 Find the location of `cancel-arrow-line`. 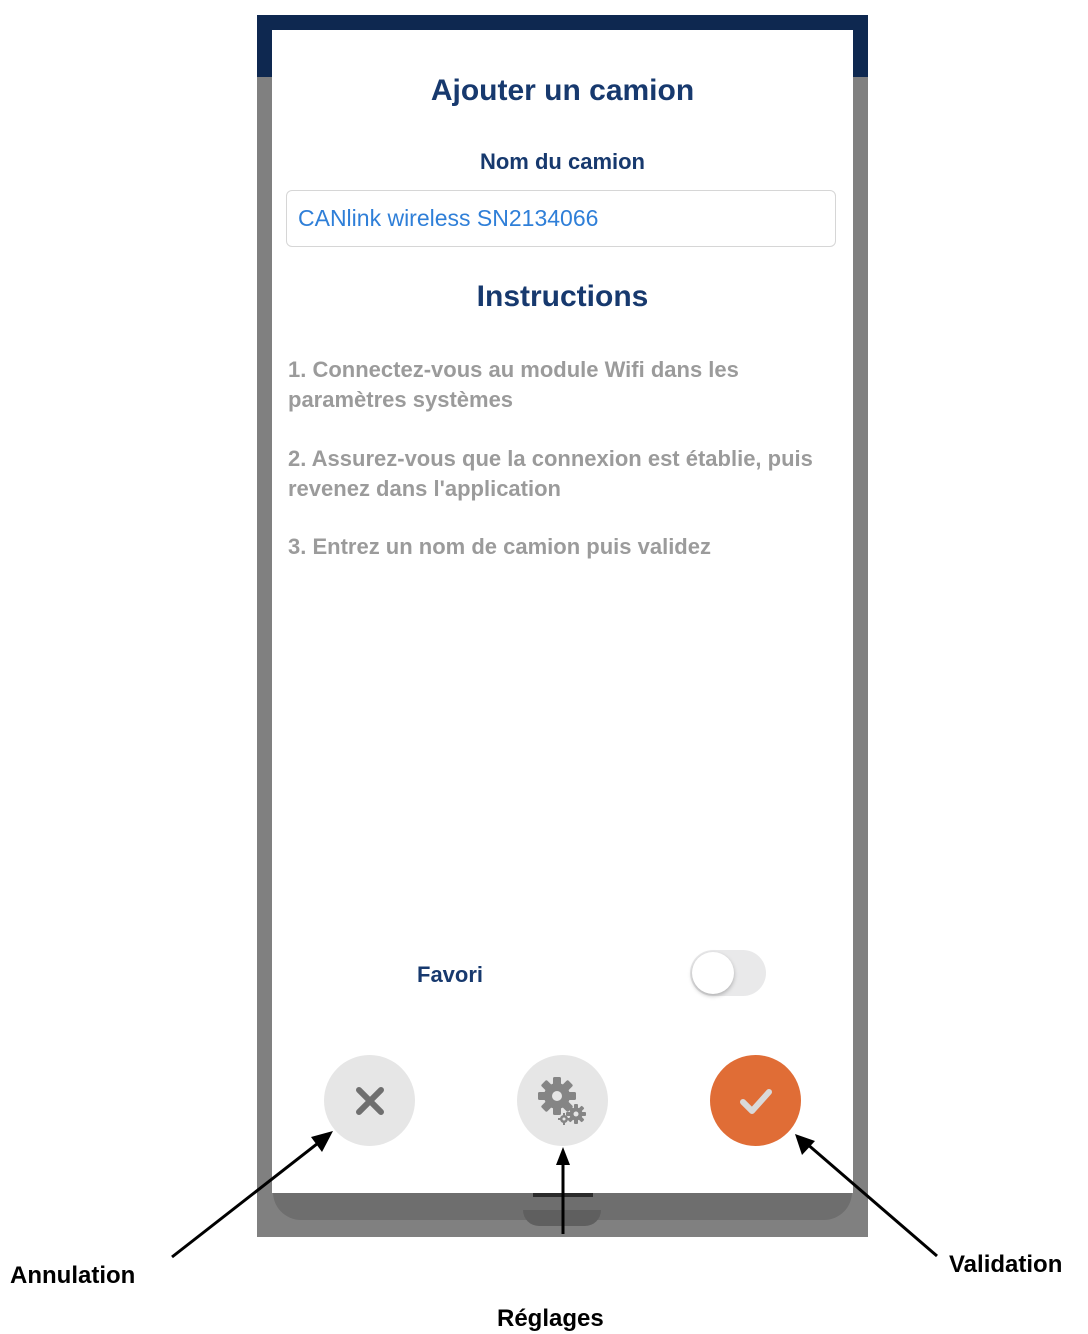

cancel-arrow-line is located at coordinates (247, 1198).